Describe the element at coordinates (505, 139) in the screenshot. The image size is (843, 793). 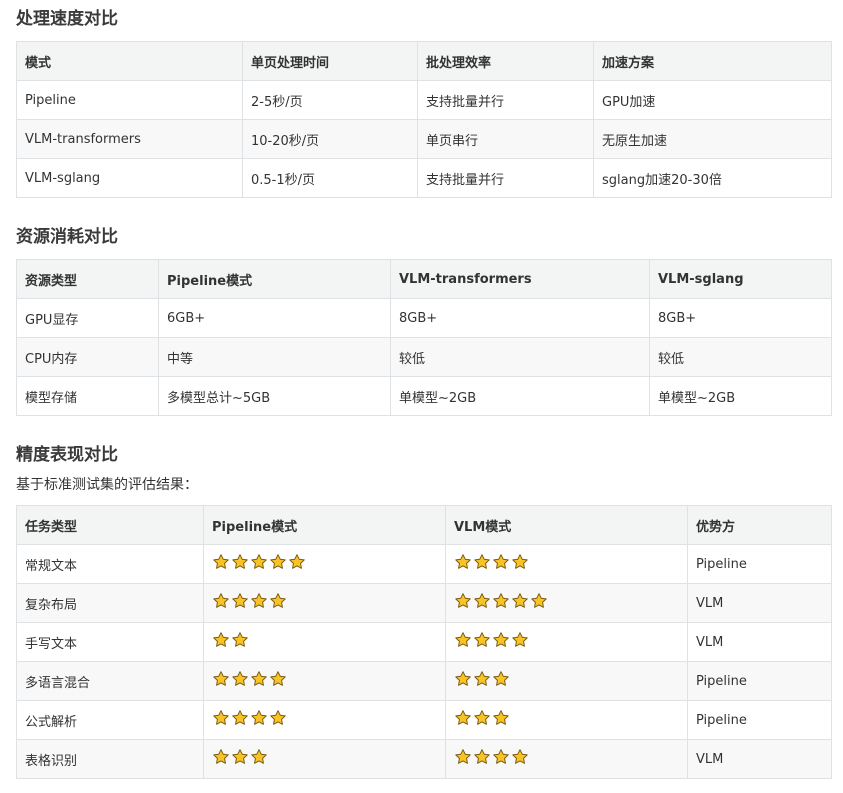
I see `table-cell: 单页串行` at that location.